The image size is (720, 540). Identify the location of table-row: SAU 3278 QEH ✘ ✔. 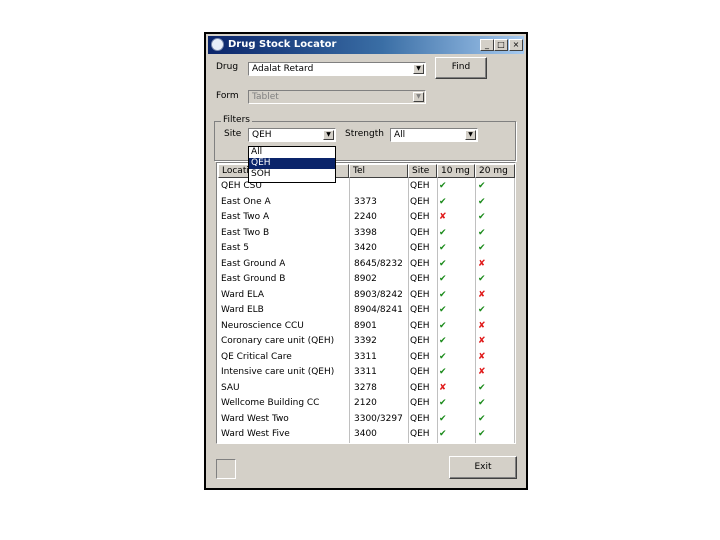
(366, 389).